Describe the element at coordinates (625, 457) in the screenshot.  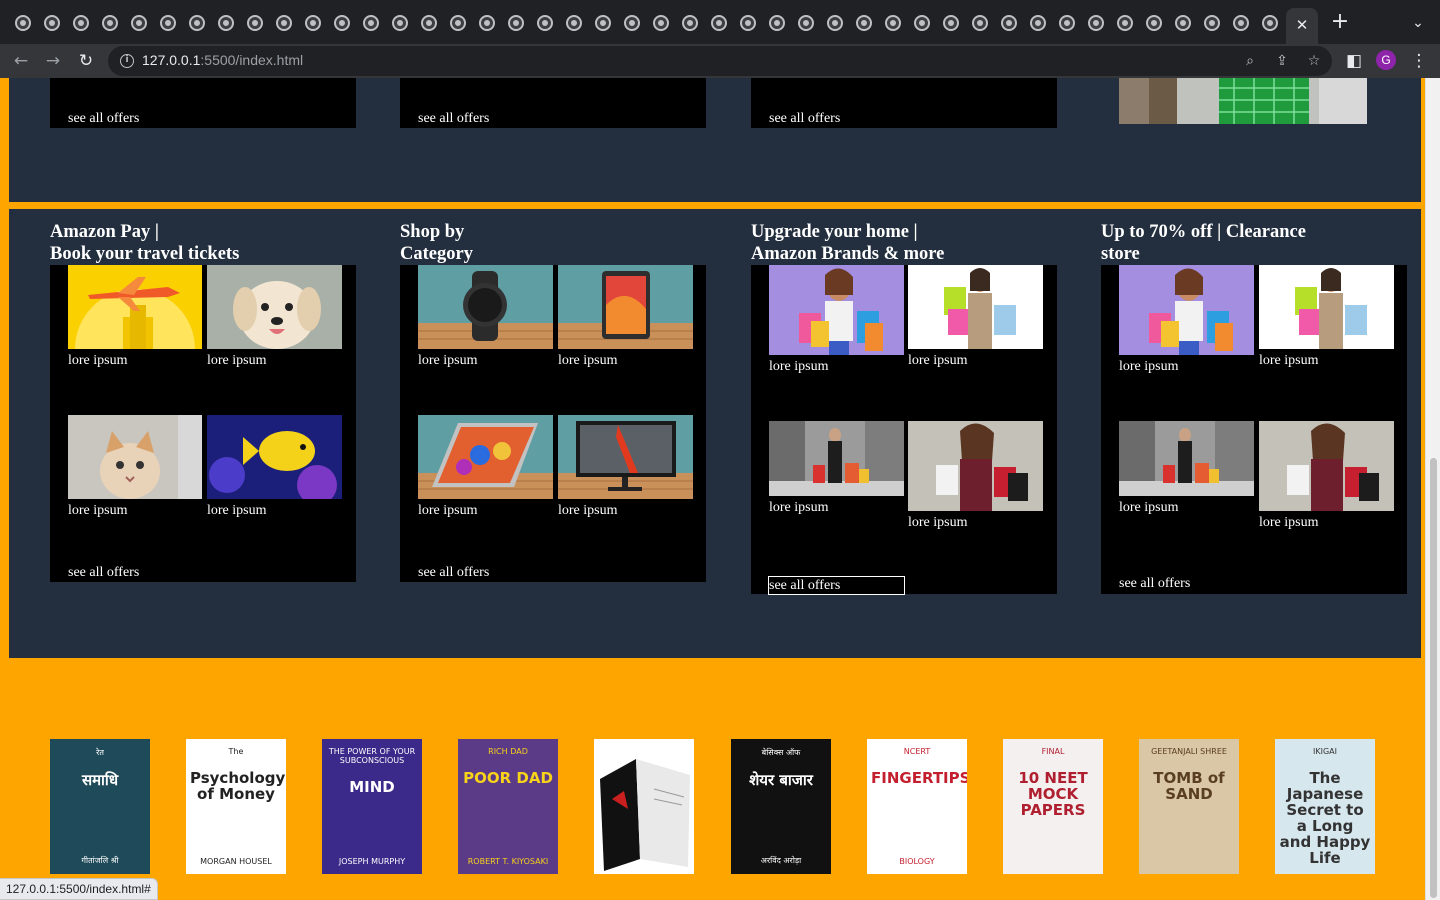
I see `monitor-image` at that location.